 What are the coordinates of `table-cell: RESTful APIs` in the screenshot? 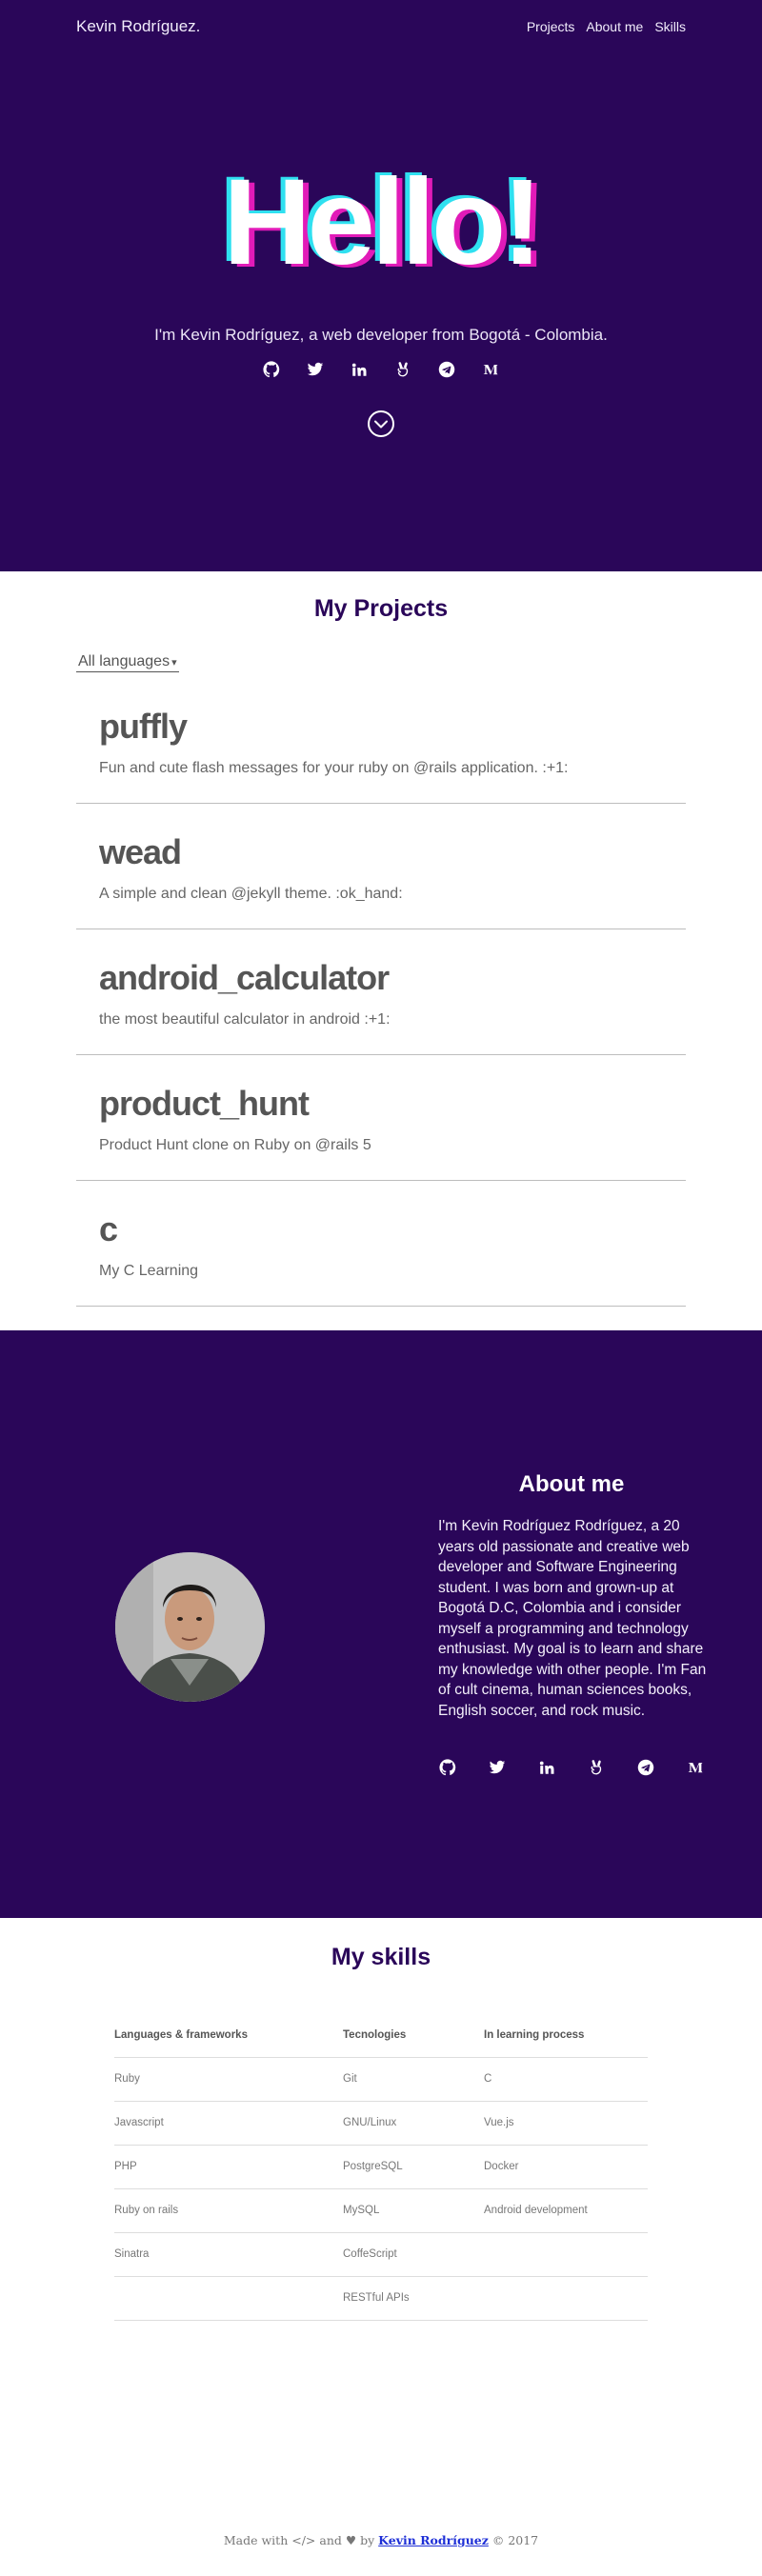 It's located at (413, 2298).